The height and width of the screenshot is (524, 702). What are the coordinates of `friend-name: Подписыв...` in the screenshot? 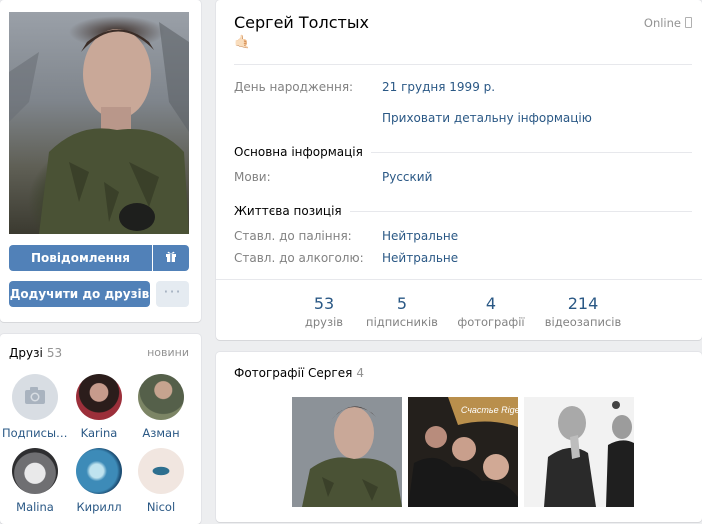 It's located at (35, 433).